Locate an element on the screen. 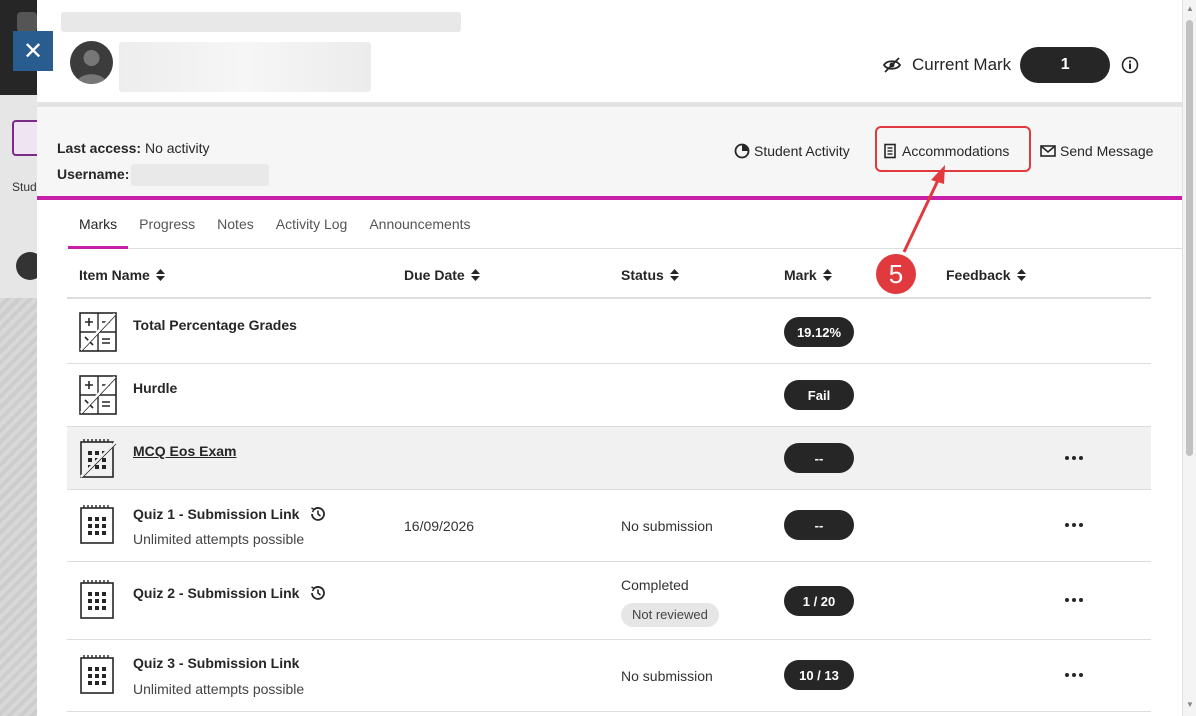  send-message-button: Send Message is located at coordinates (1096, 151).